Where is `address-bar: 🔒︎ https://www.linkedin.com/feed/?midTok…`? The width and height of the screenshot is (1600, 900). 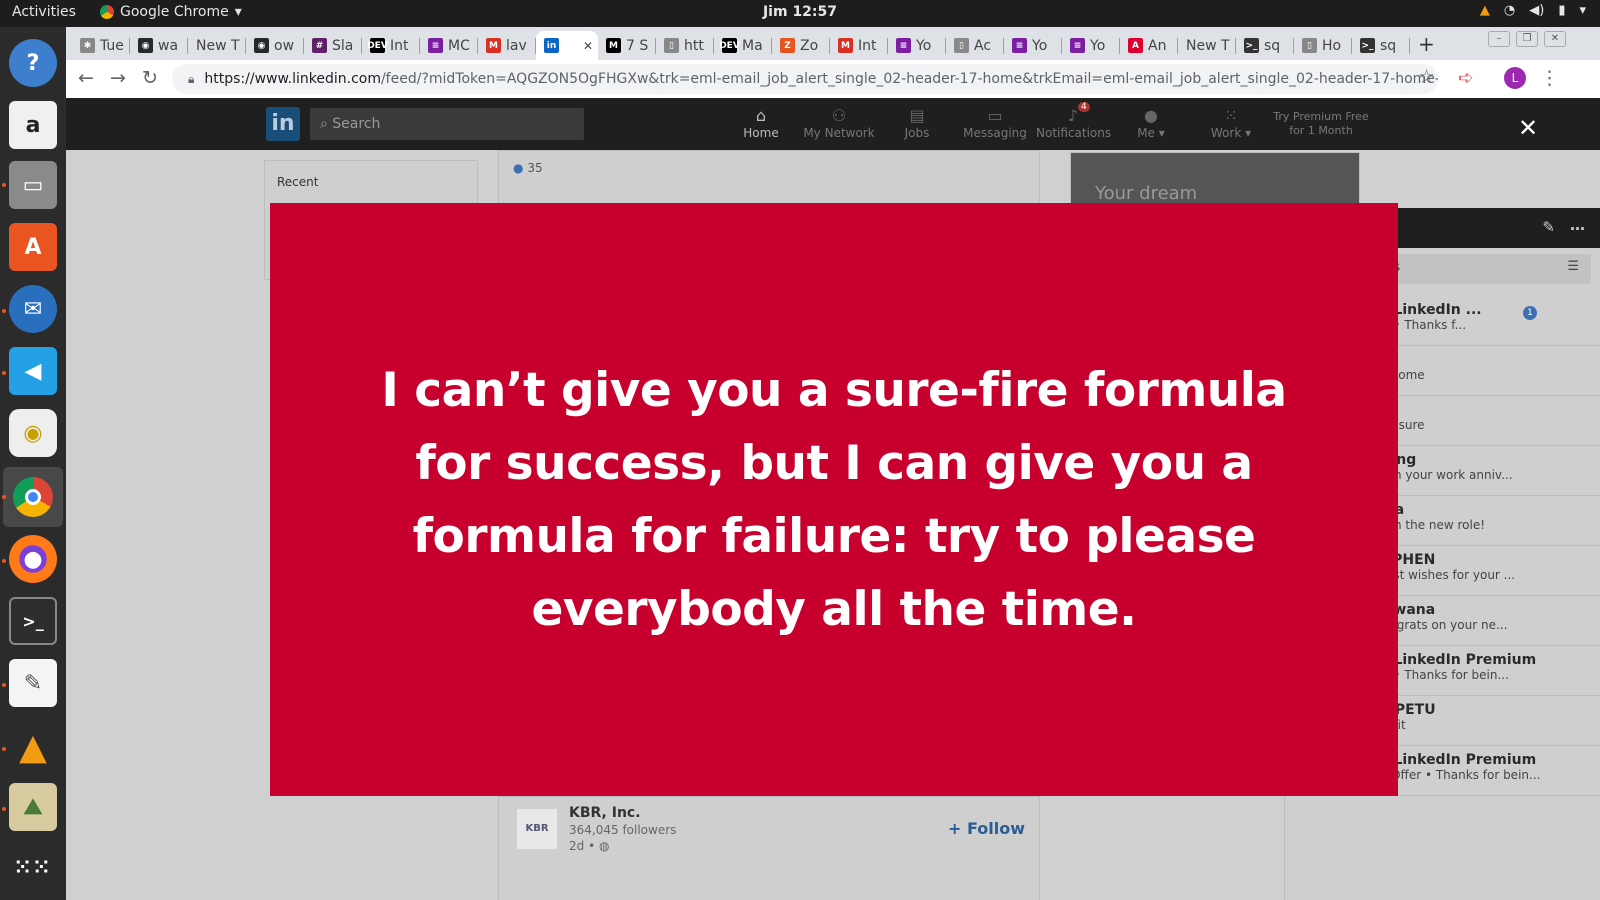 address-bar: 🔒︎ https://www.linkedin.com/feed/?midTok… is located at coordinates (805, 79).